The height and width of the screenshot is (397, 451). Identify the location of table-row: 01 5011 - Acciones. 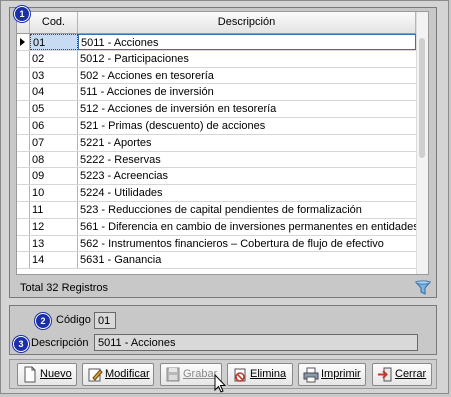
(216, 42).